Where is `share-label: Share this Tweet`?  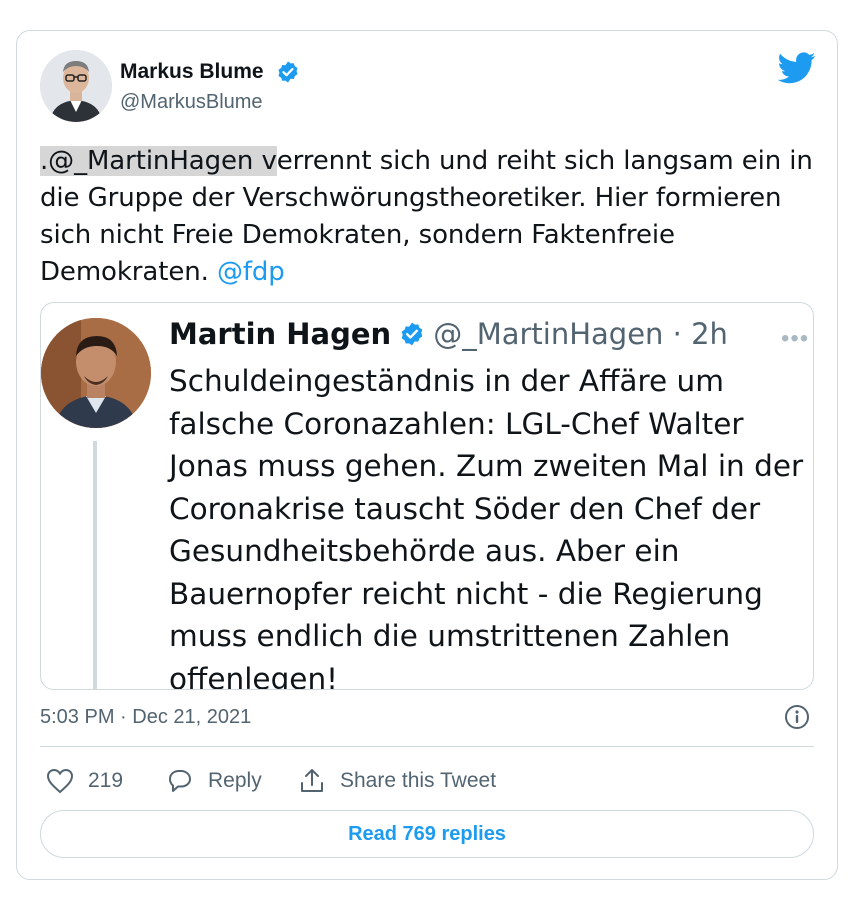 share-label: Share this Tweet is located at coordinates (418, 780).